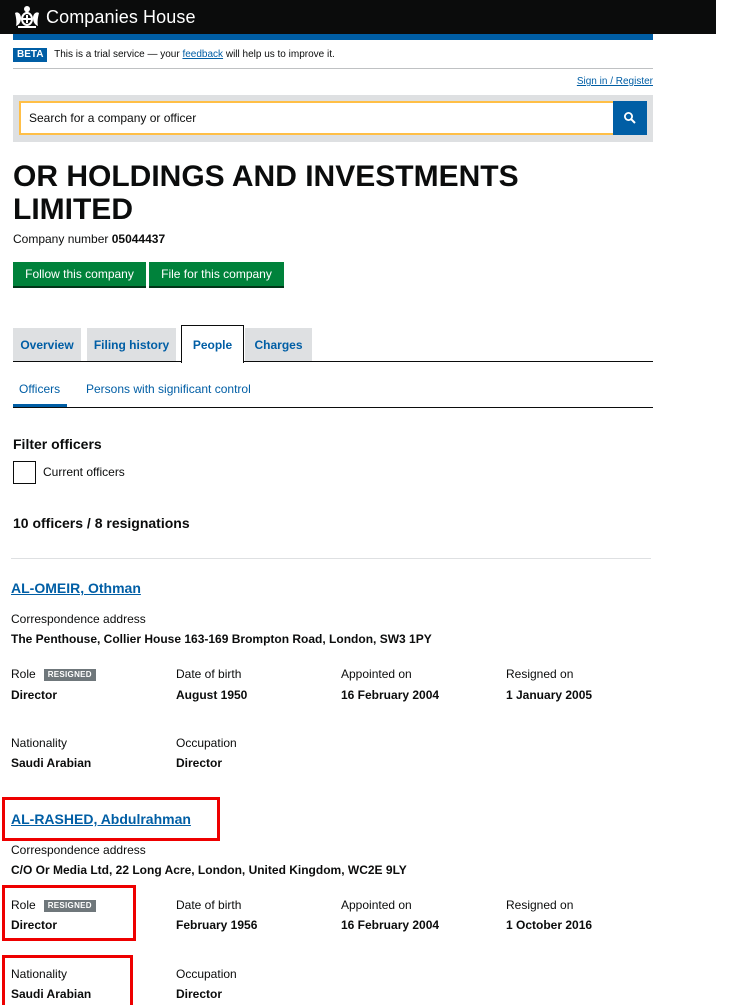 The height and width of the screenshot is (1005, 730). What do you see at coordinates (278, 344) in the screenshot?
I see `tab-charges: Charges` at bounding box center [278, 344].